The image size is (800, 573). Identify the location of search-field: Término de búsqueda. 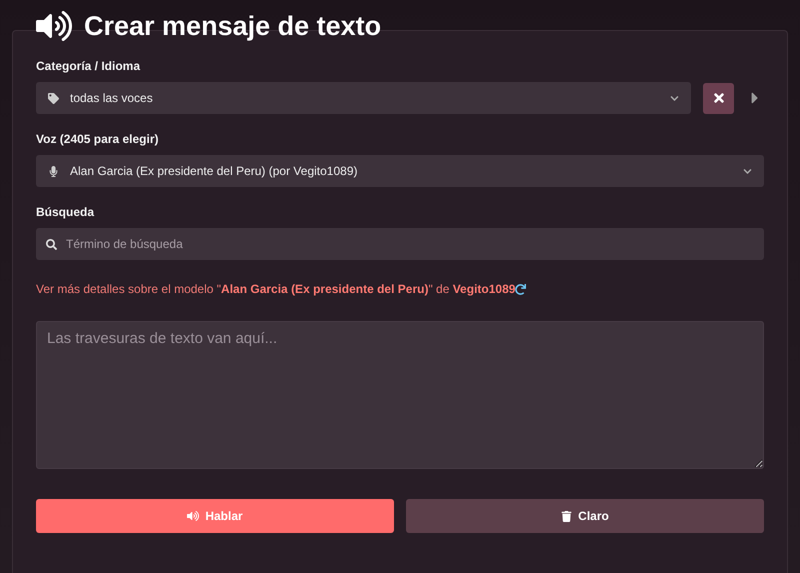
(400, 244).